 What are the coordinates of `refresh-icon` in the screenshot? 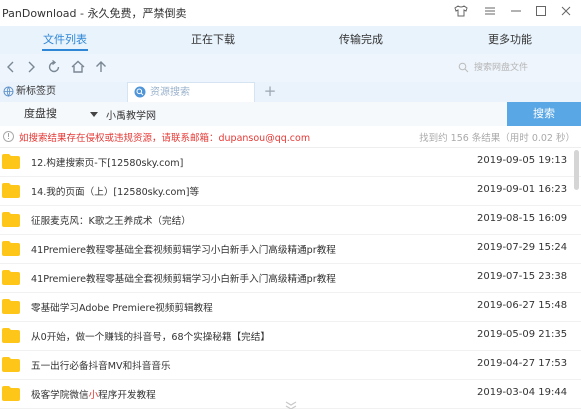 It's located at (55, 68).